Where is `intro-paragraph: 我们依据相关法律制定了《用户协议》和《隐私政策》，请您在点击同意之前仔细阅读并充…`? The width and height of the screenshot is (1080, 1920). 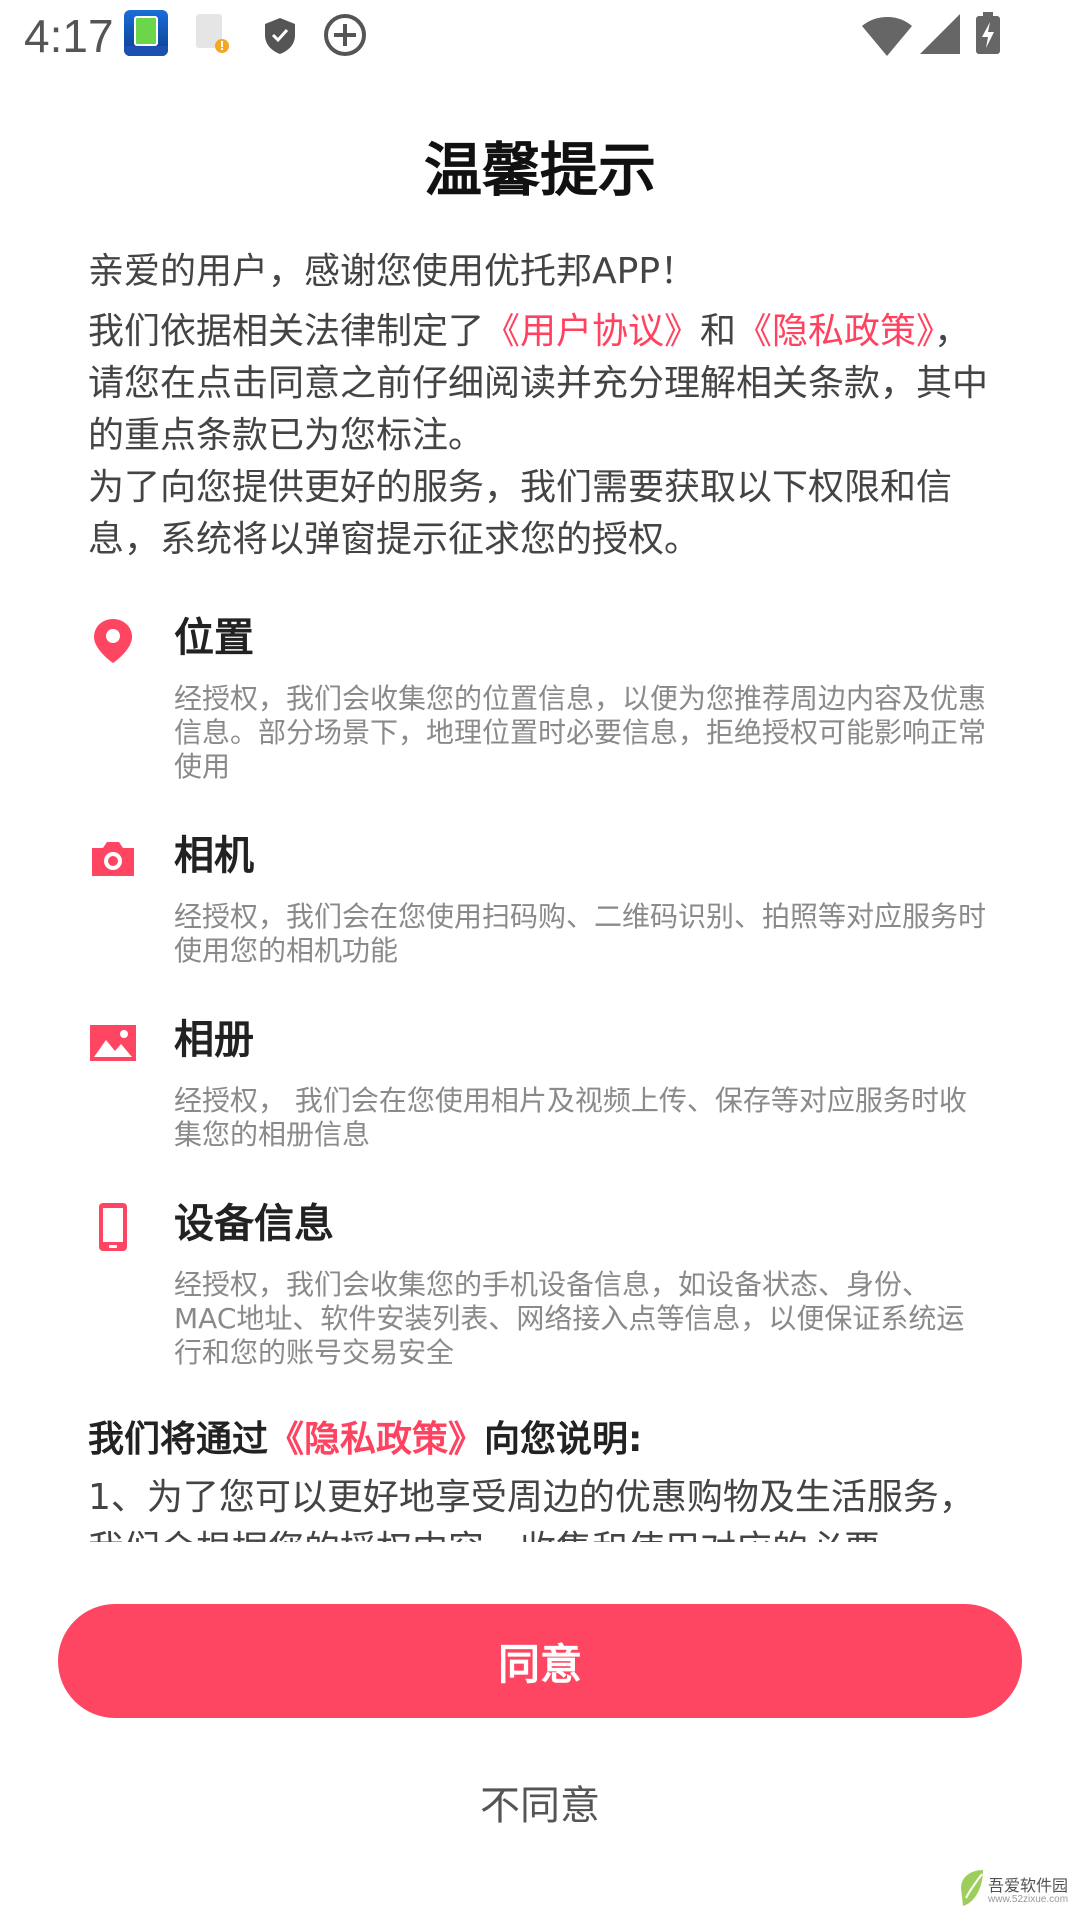 intro-paragraph: 我们依据相关法律制定了《用户协议》和《隐私政策》，请您在点击同意之前仔细阅读并充… is located at coordinates (540, 384).